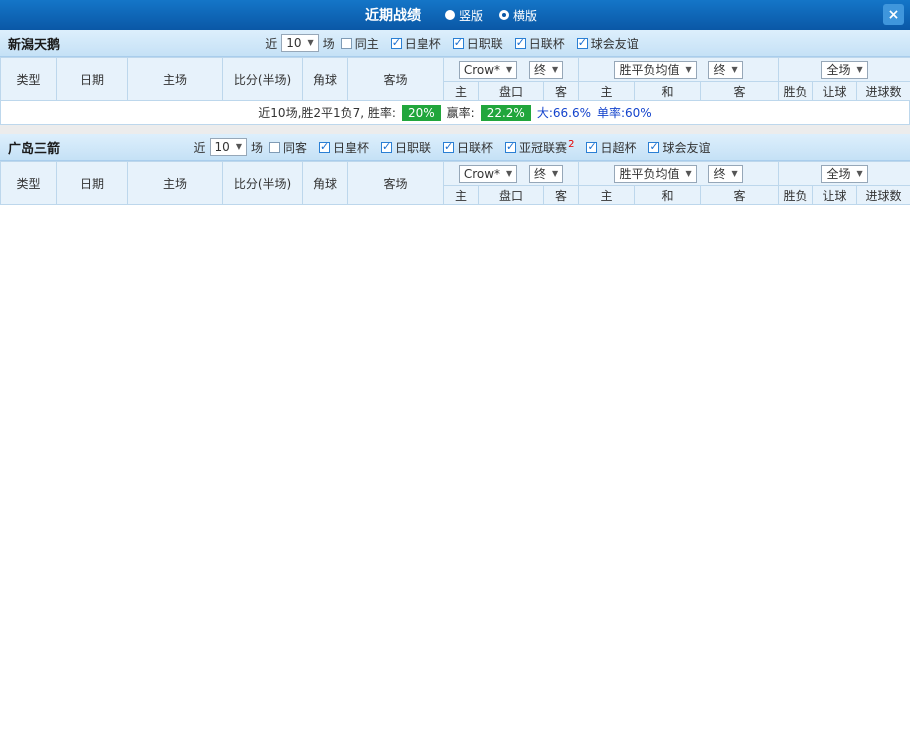 This screenshot has height=753, width=910. What do you see at coordinates (835, 195) in the screenshot?
I see `col-handicap-result: 让球` at bounding box center [835, 195].